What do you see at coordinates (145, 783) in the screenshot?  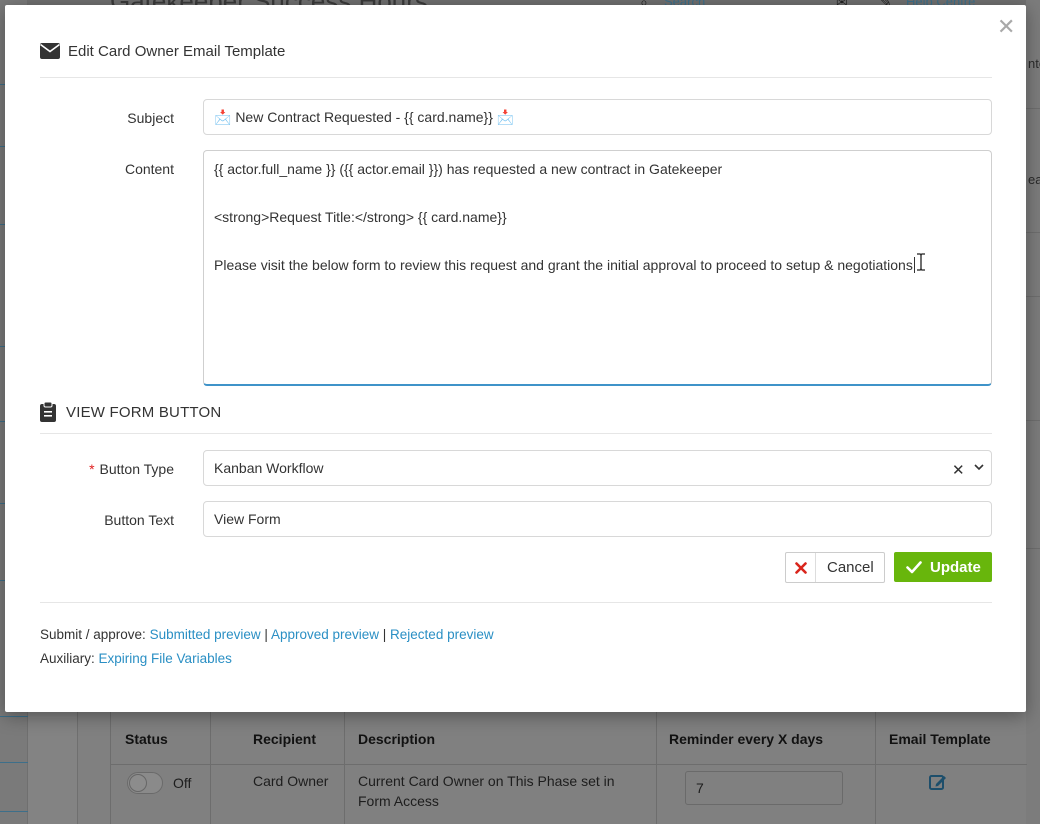 I see `status-toggle` at bounding box center [145, 783].